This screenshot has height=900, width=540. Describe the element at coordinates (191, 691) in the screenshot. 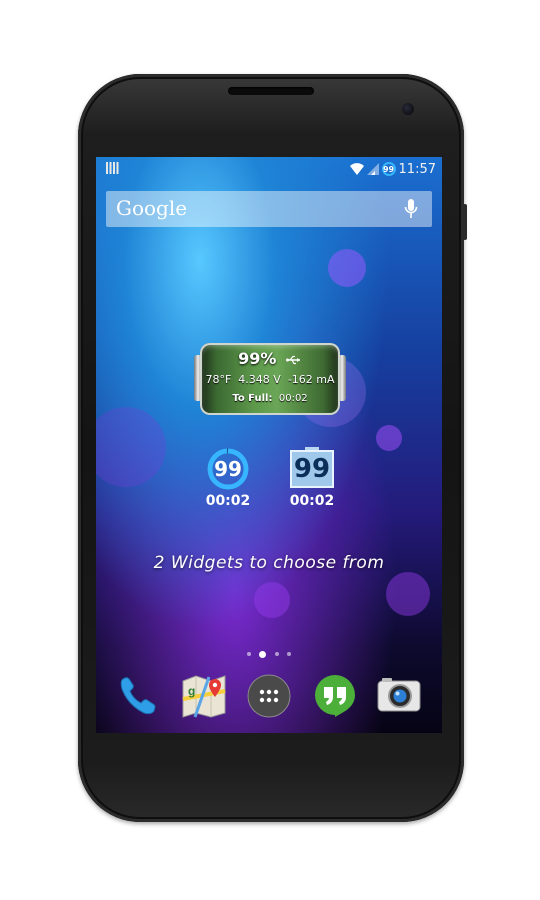

I see `svg-text: g` at that location.